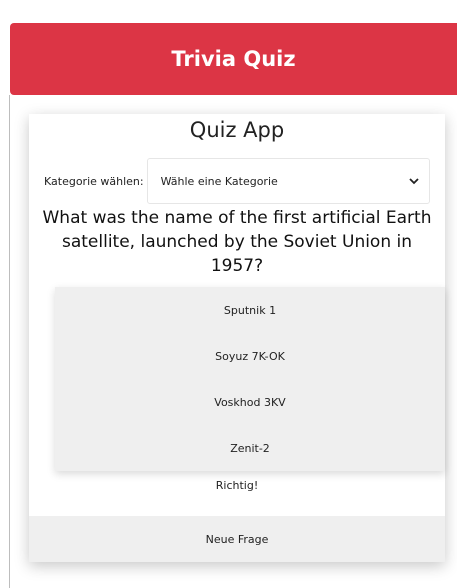 Image resolution: width=457 pixels, height=588 pixels. I want to click on answer-label: Zenit-2, so click(250, 448).